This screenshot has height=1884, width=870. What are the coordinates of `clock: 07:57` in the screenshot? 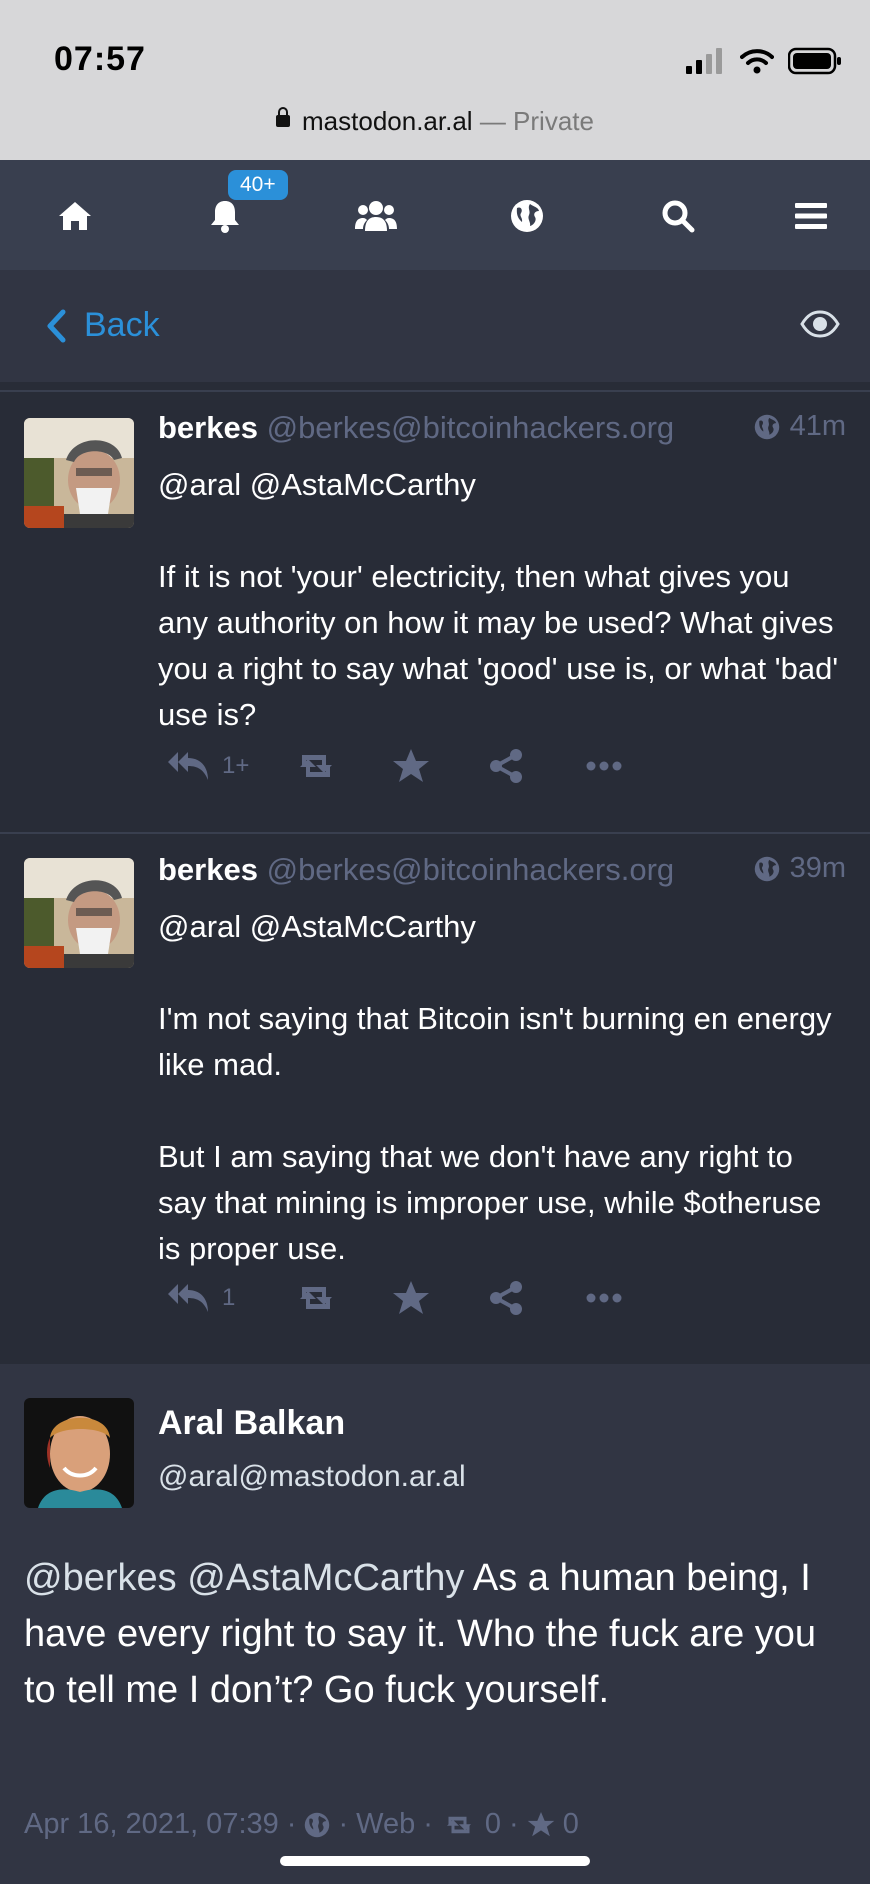 It's located at (100, 59).